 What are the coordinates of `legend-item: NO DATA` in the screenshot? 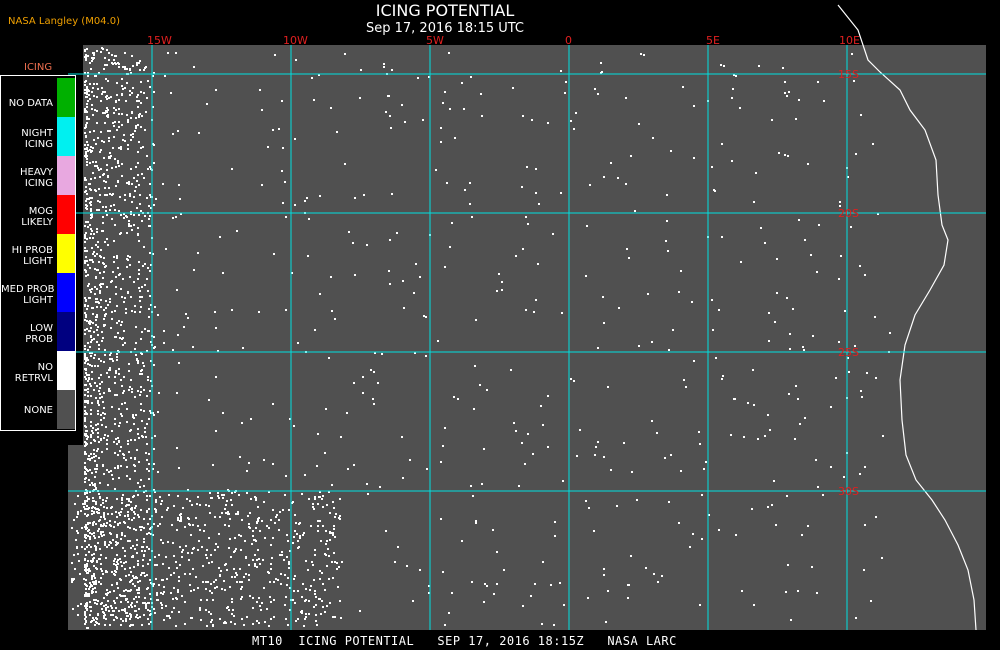 It's located at (38, 97).